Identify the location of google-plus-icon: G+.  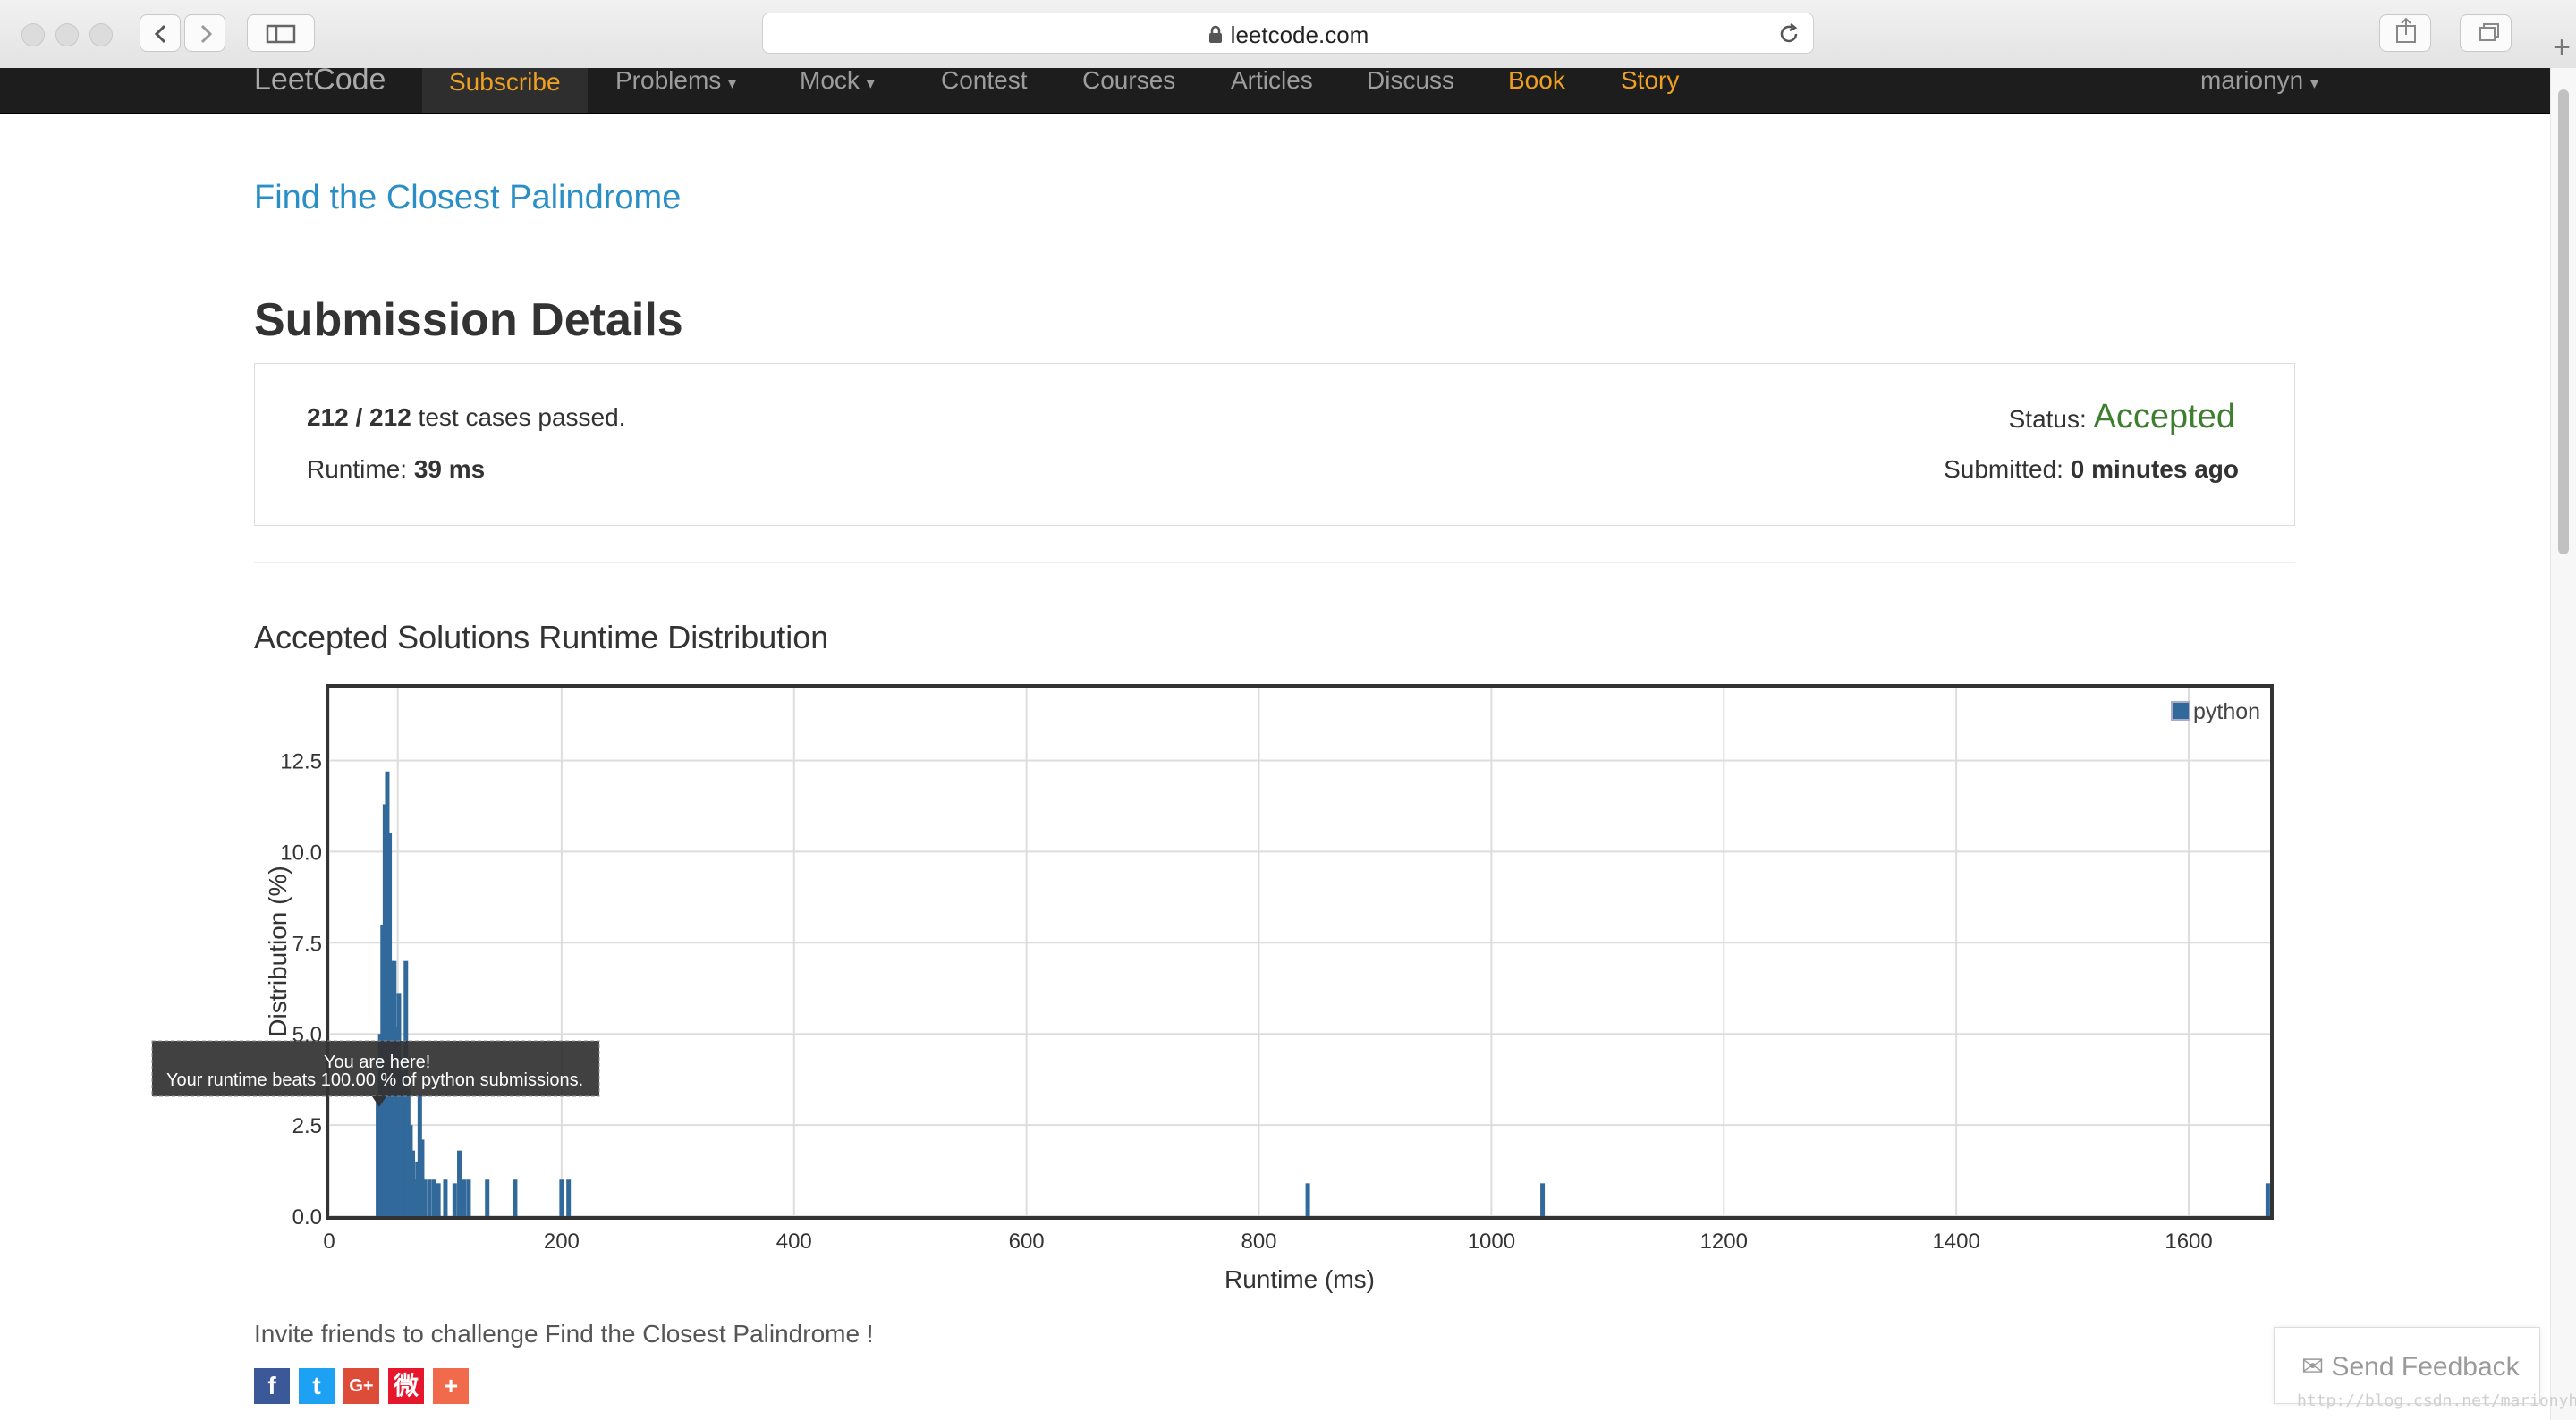
(361, 1386).